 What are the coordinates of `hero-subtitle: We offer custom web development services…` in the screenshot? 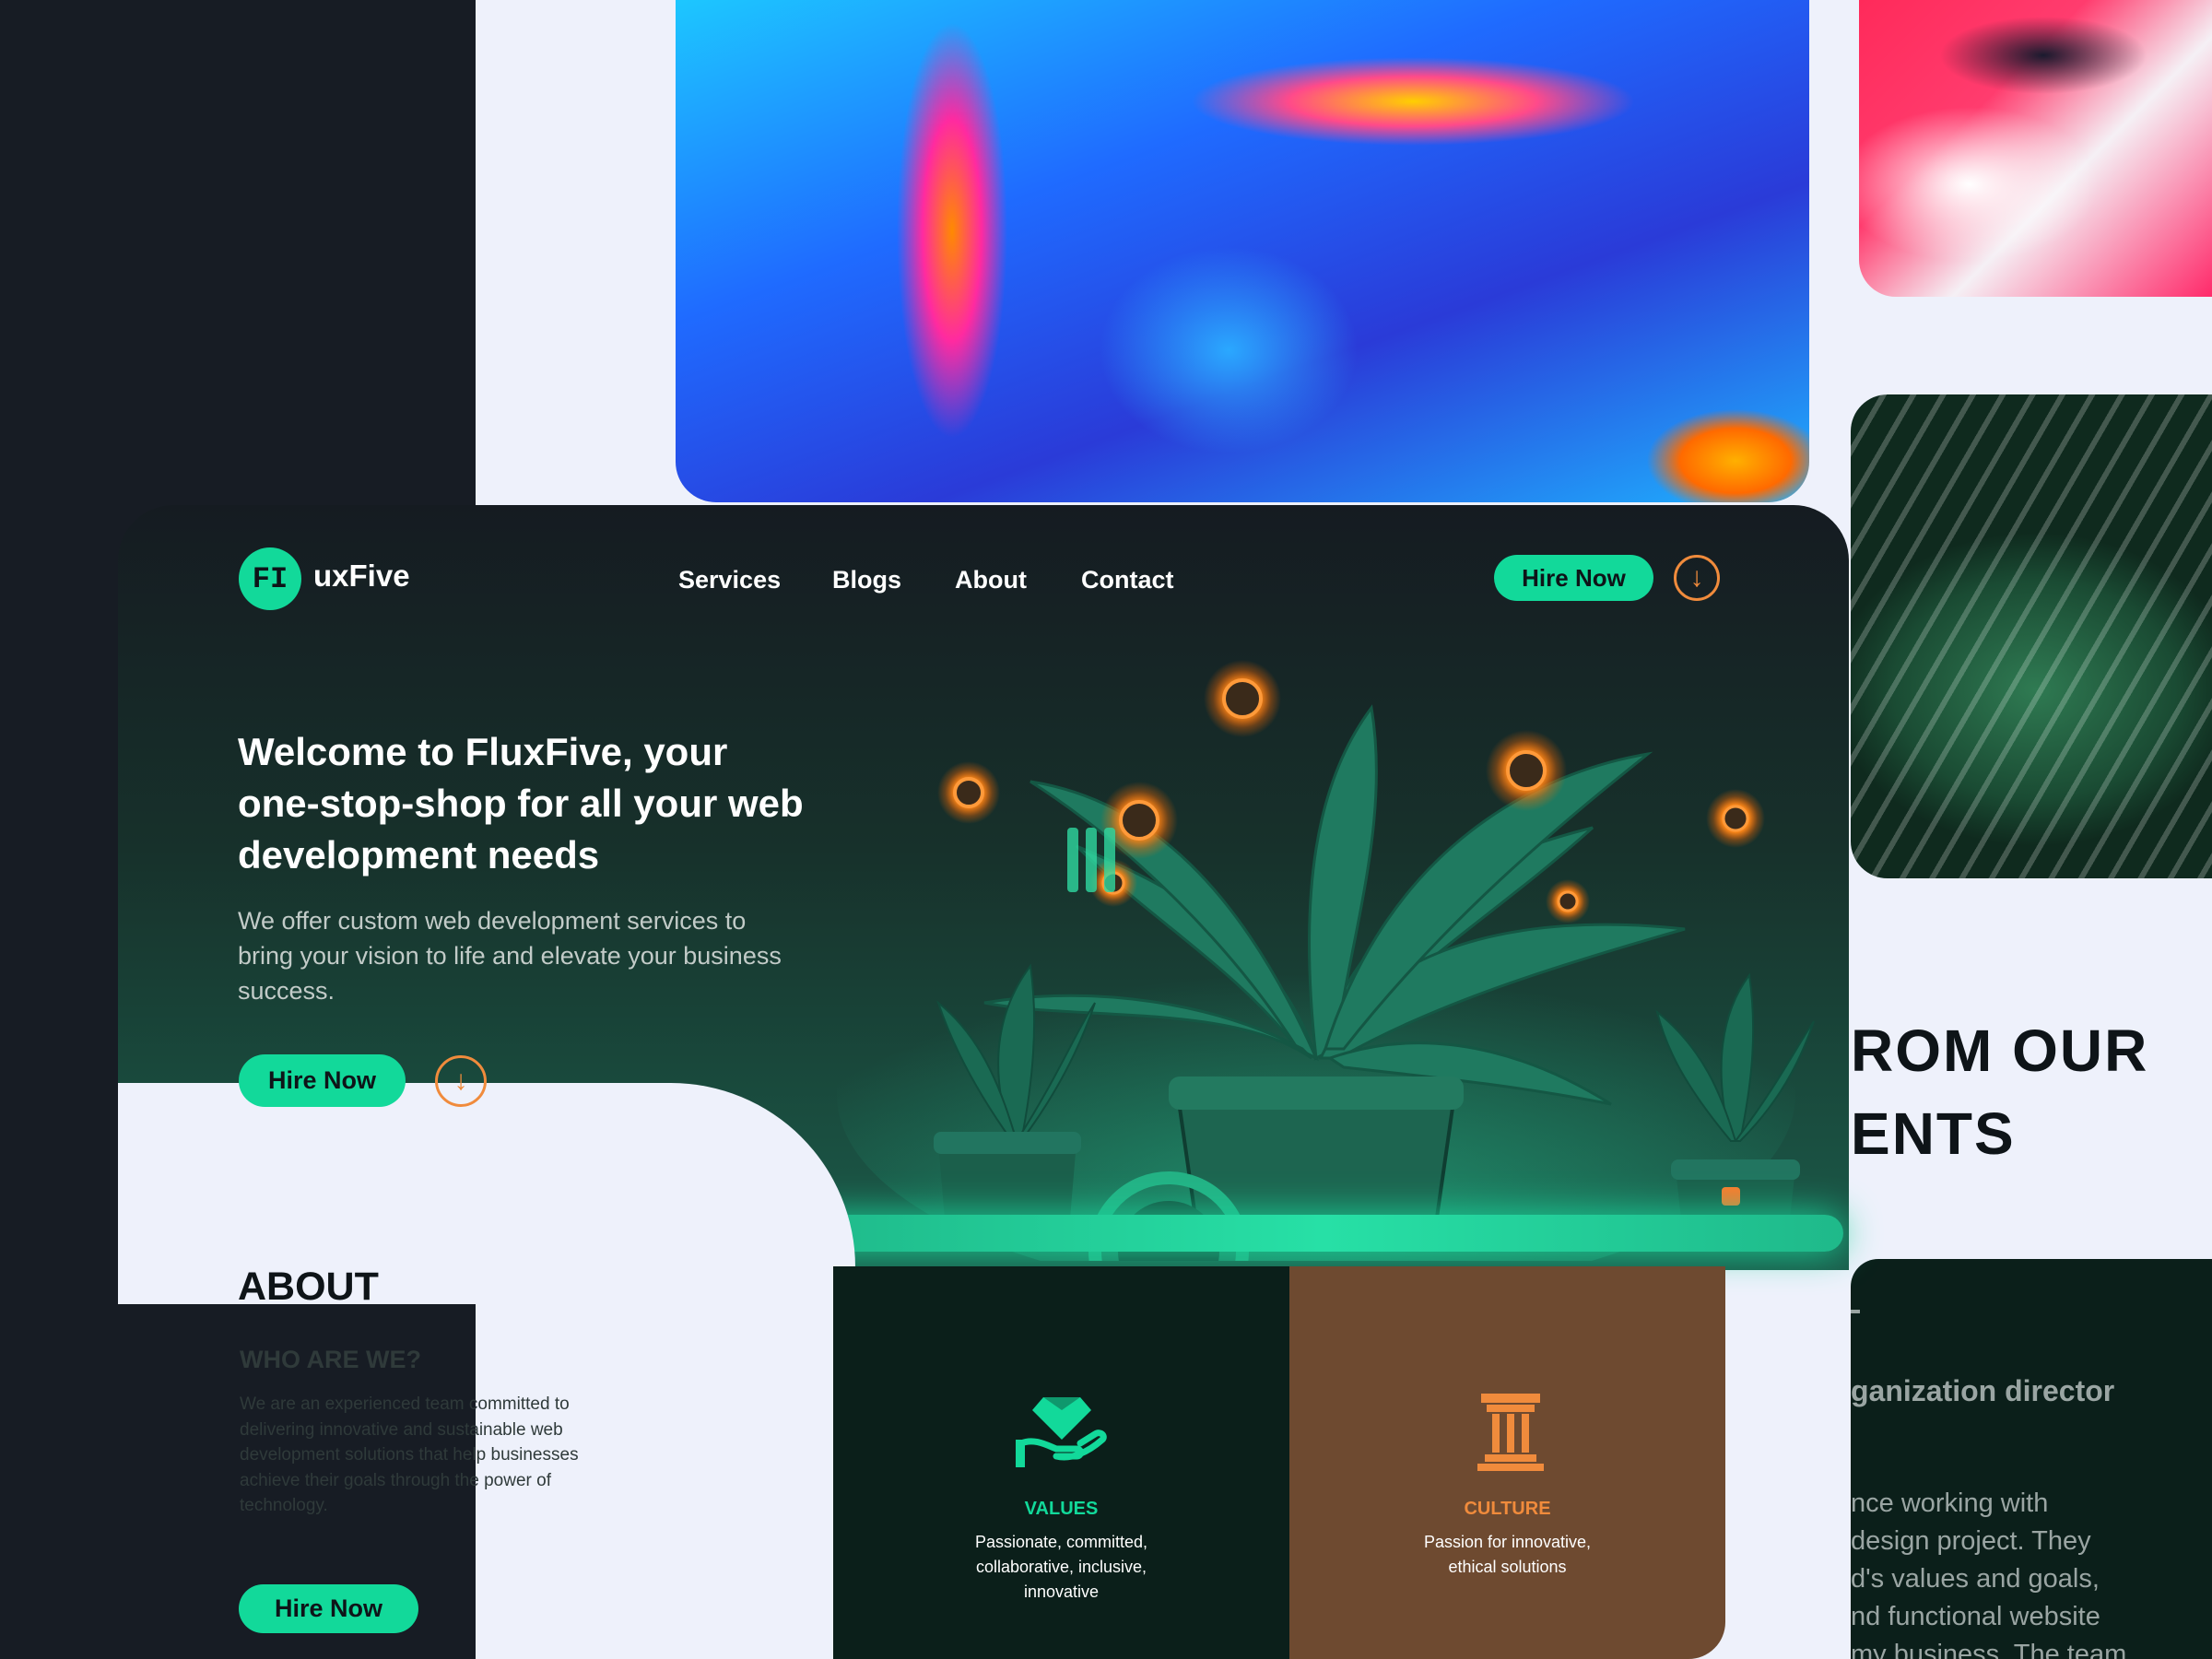 It's located at (510, 956).